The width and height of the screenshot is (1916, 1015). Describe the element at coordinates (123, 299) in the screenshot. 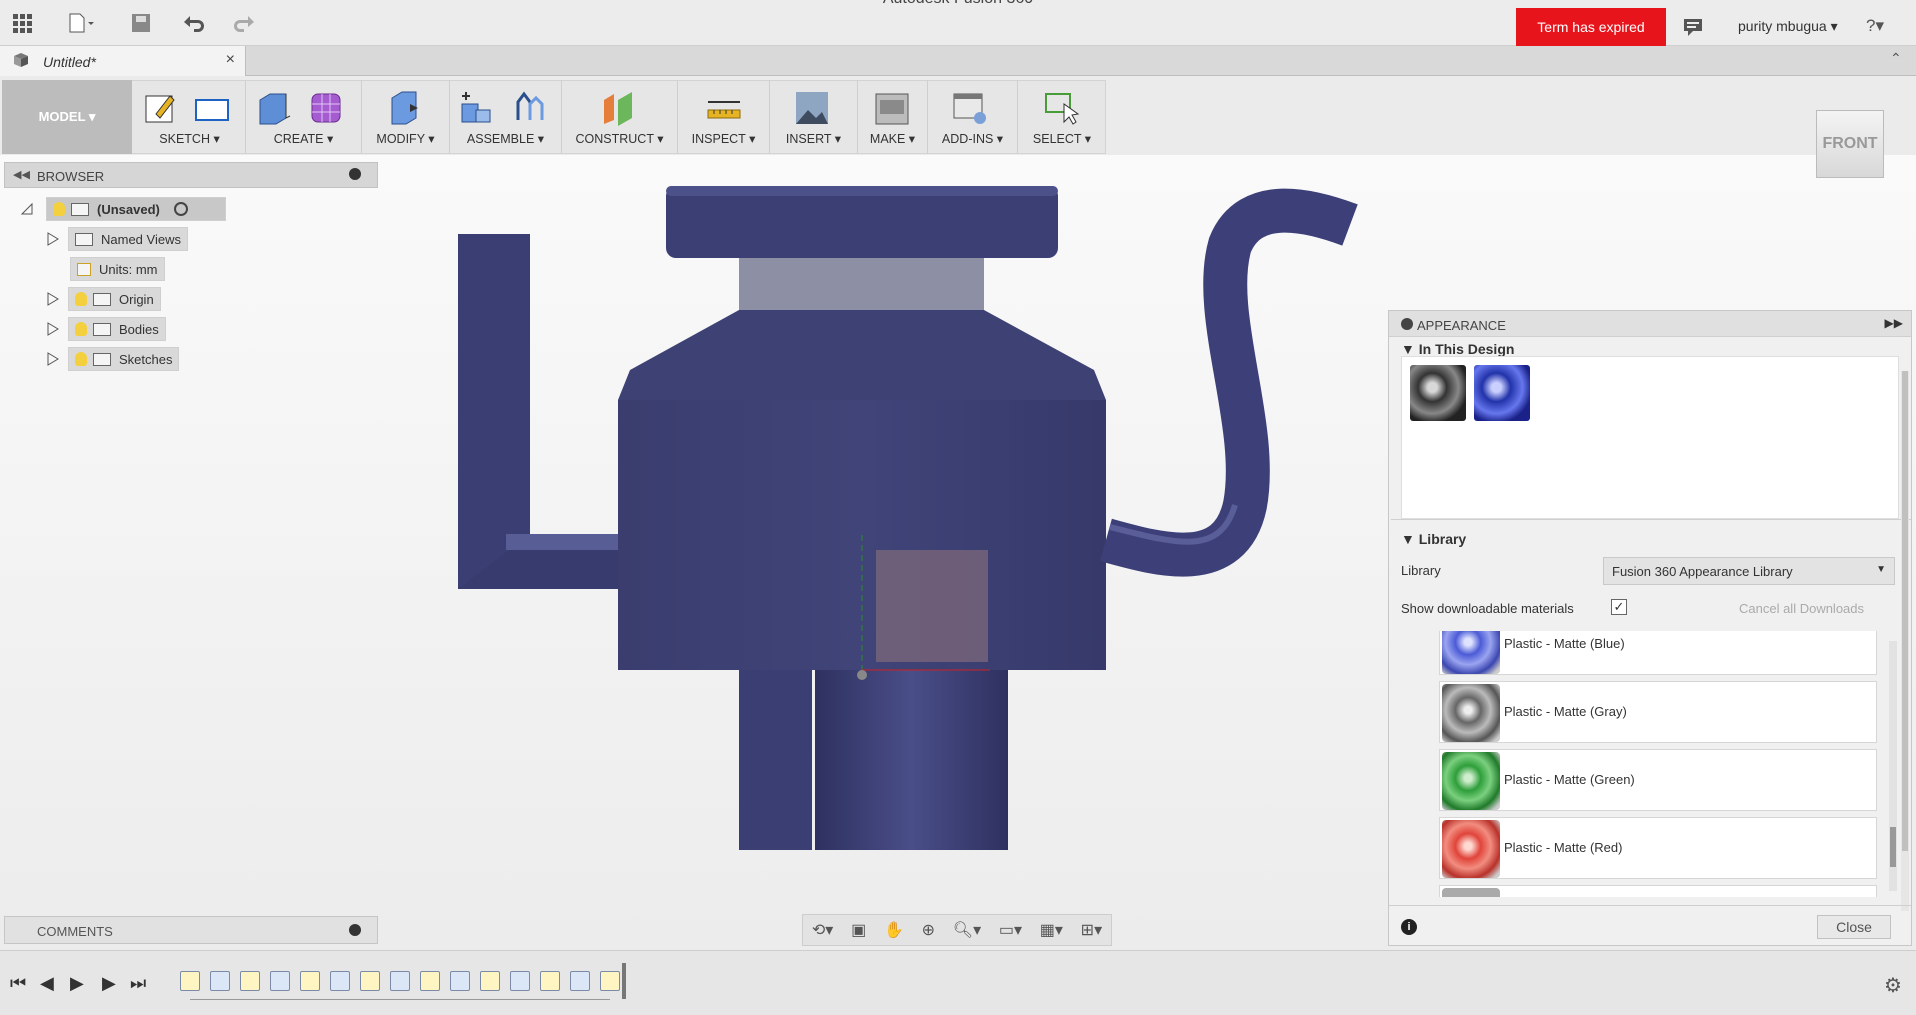

I see `tree-item-origin: Origin` at that location.